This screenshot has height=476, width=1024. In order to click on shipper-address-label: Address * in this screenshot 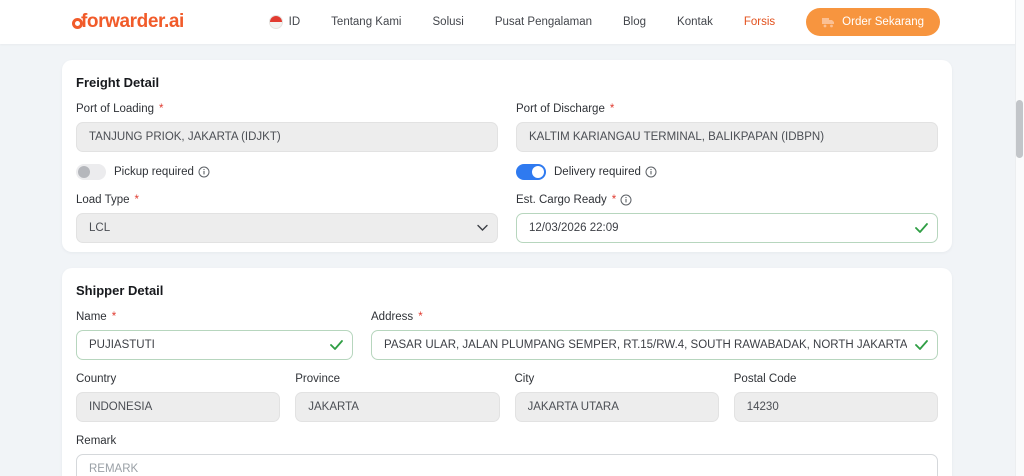, I will do `click(397, 317)`.